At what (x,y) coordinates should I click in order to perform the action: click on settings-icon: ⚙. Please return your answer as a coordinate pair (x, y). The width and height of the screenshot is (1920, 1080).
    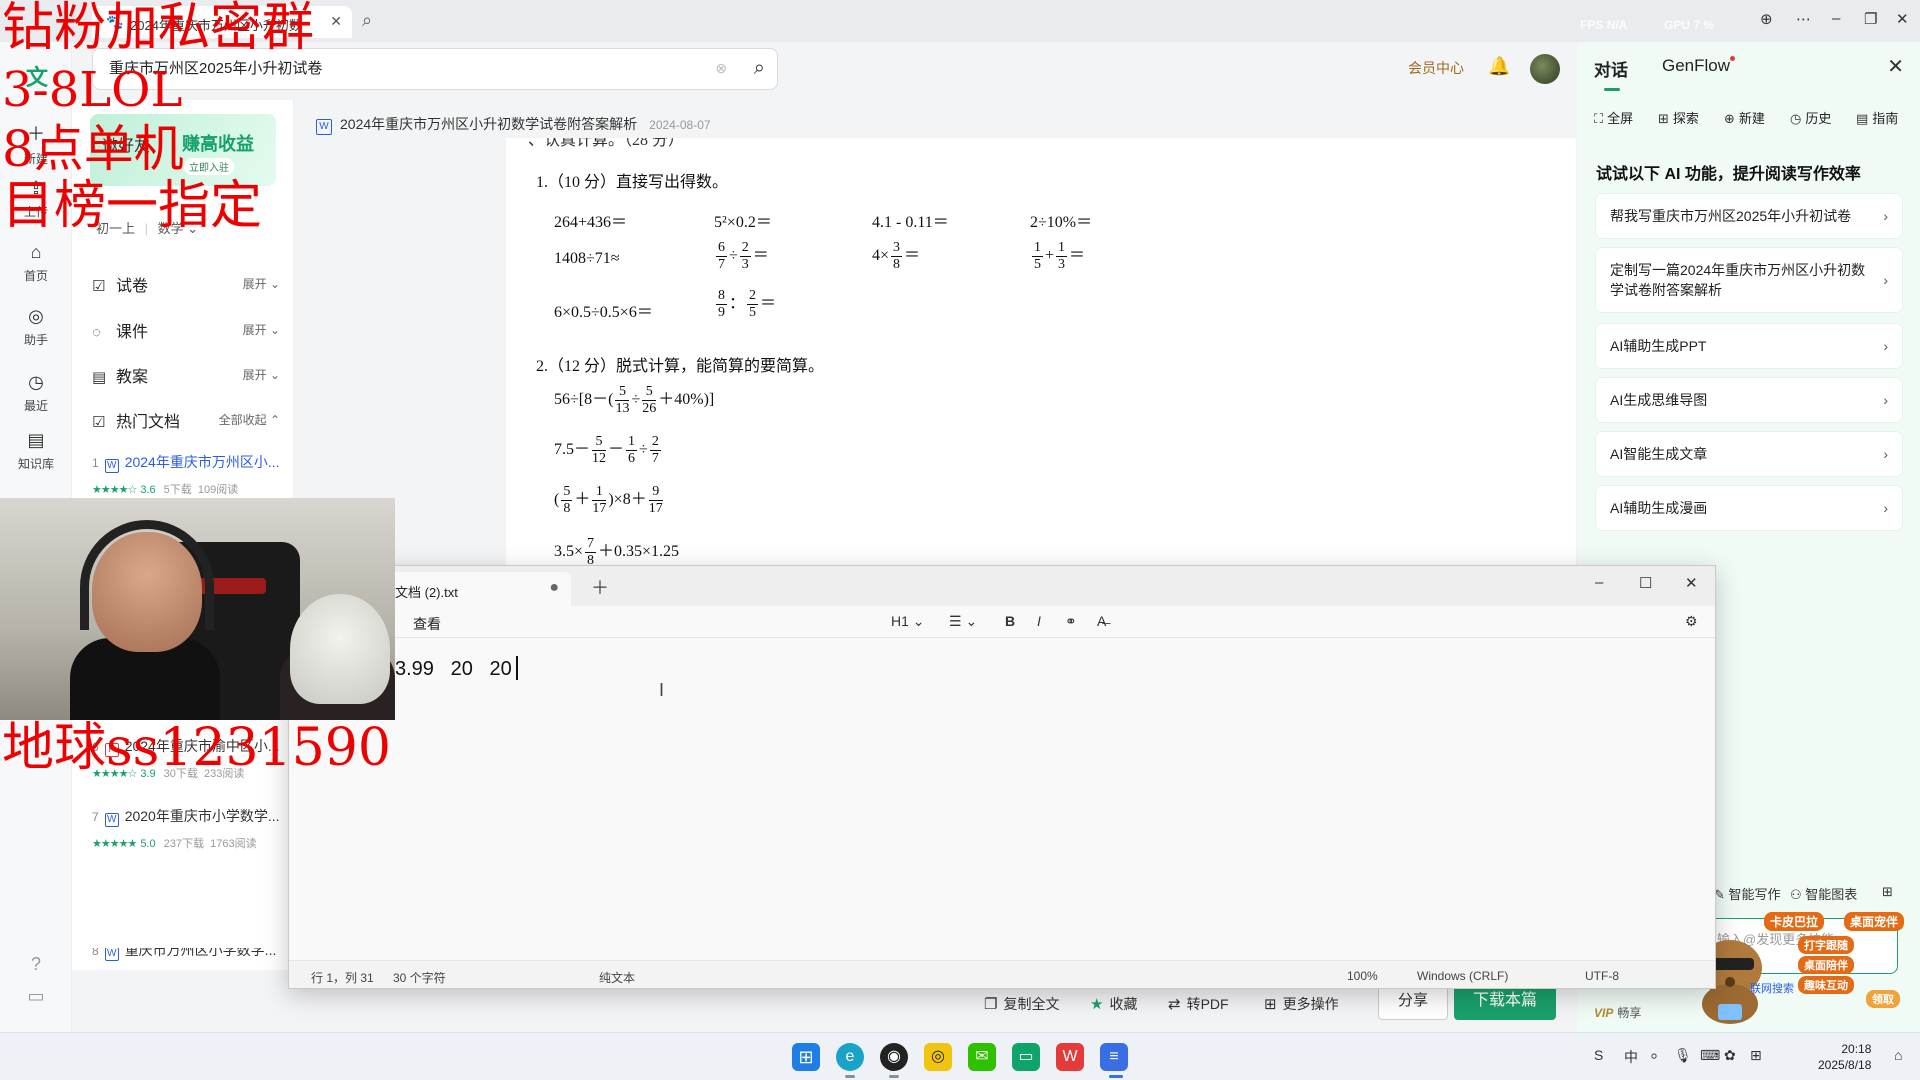
    Looking at the image, I should click on (1691, 621).